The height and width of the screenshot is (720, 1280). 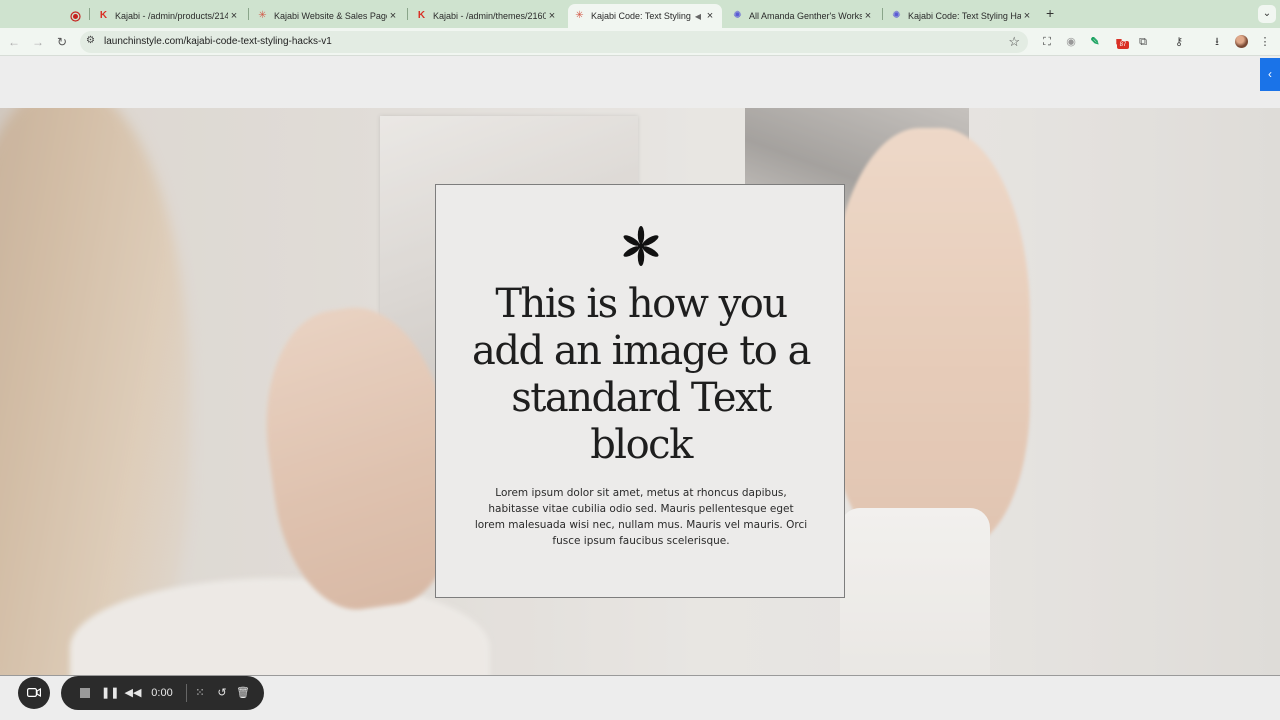 I want to click on tab-kajabi-website: ✳ Kajabi Website & Sales Page ×, so click(x=328, y=16).